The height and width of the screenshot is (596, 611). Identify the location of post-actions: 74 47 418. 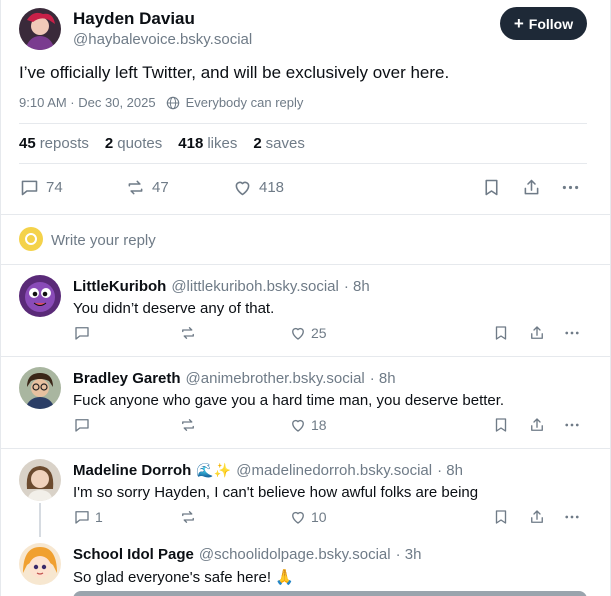
(306, 189).